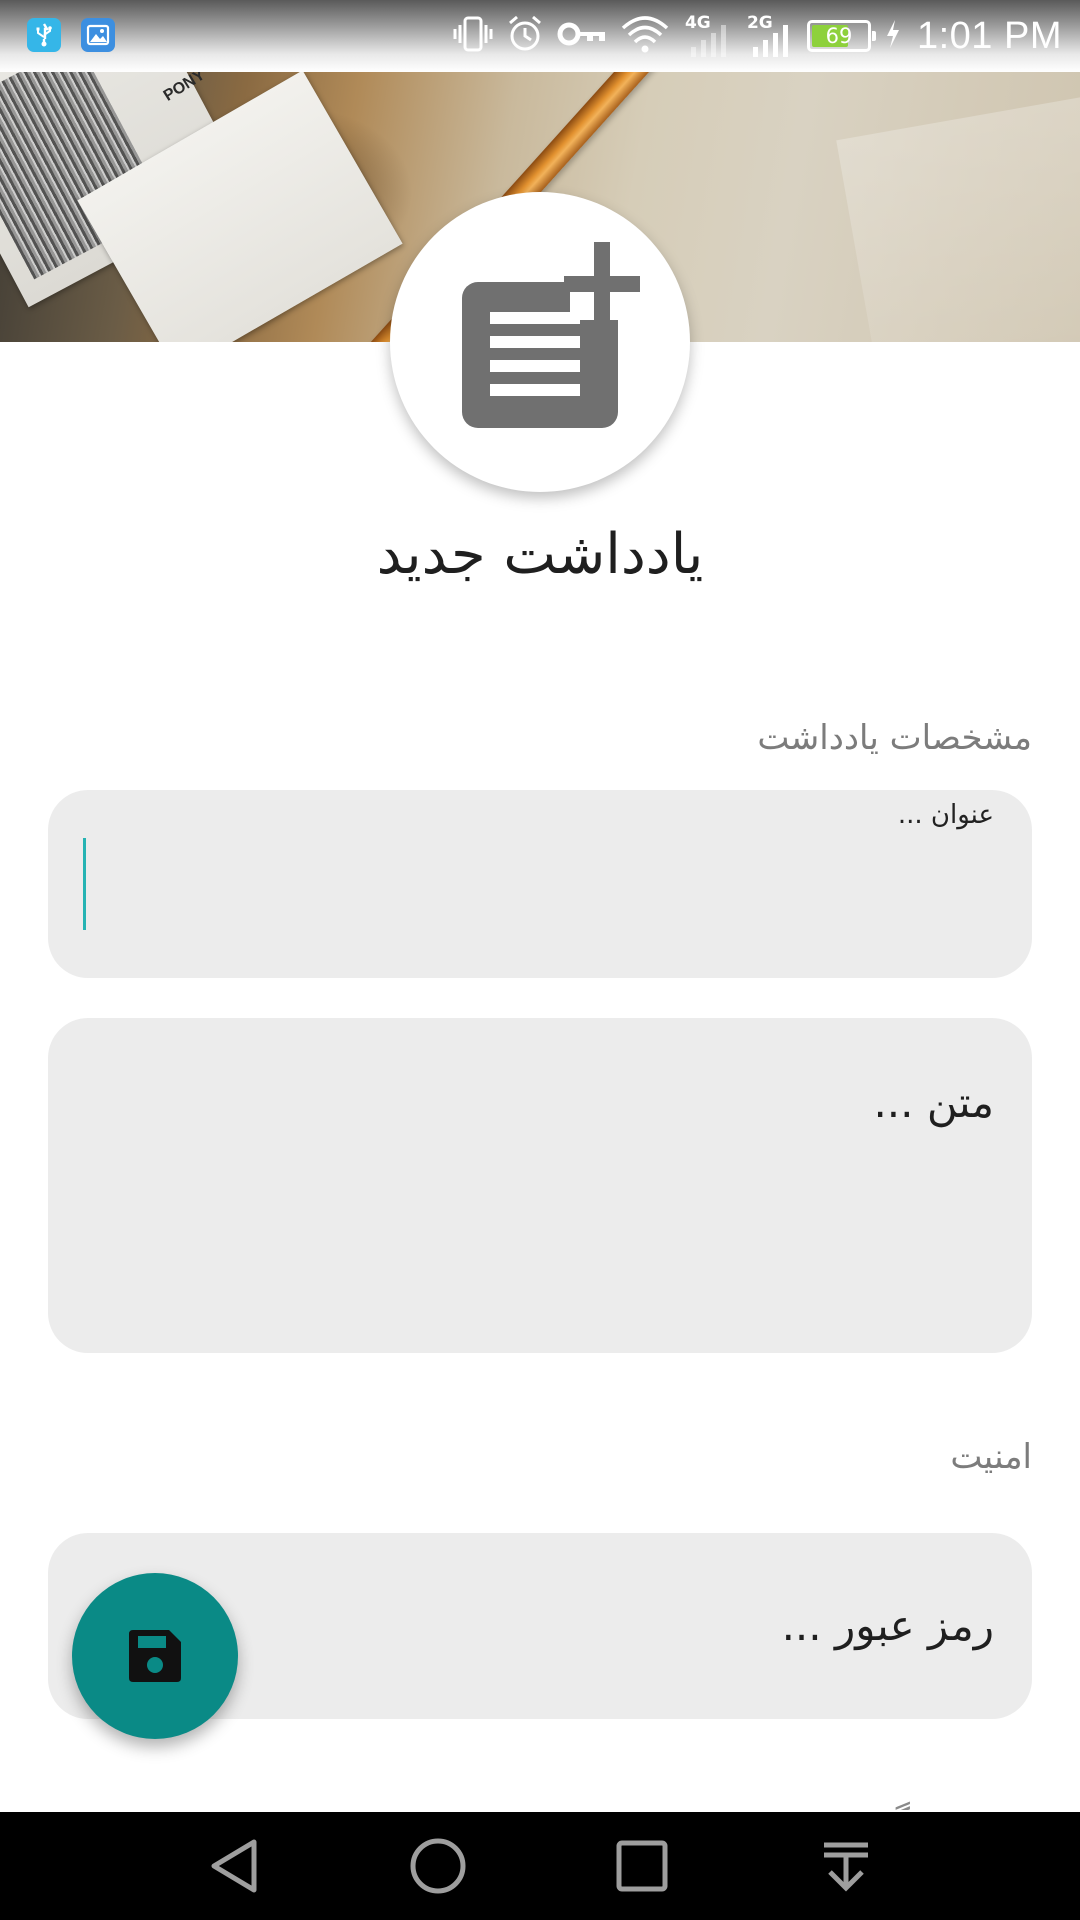 The width and height of the screenshot is (1080, 1920). Describe the element at coordinates (525, 36) in the screenshot. I see `alarm-icon` at that location.